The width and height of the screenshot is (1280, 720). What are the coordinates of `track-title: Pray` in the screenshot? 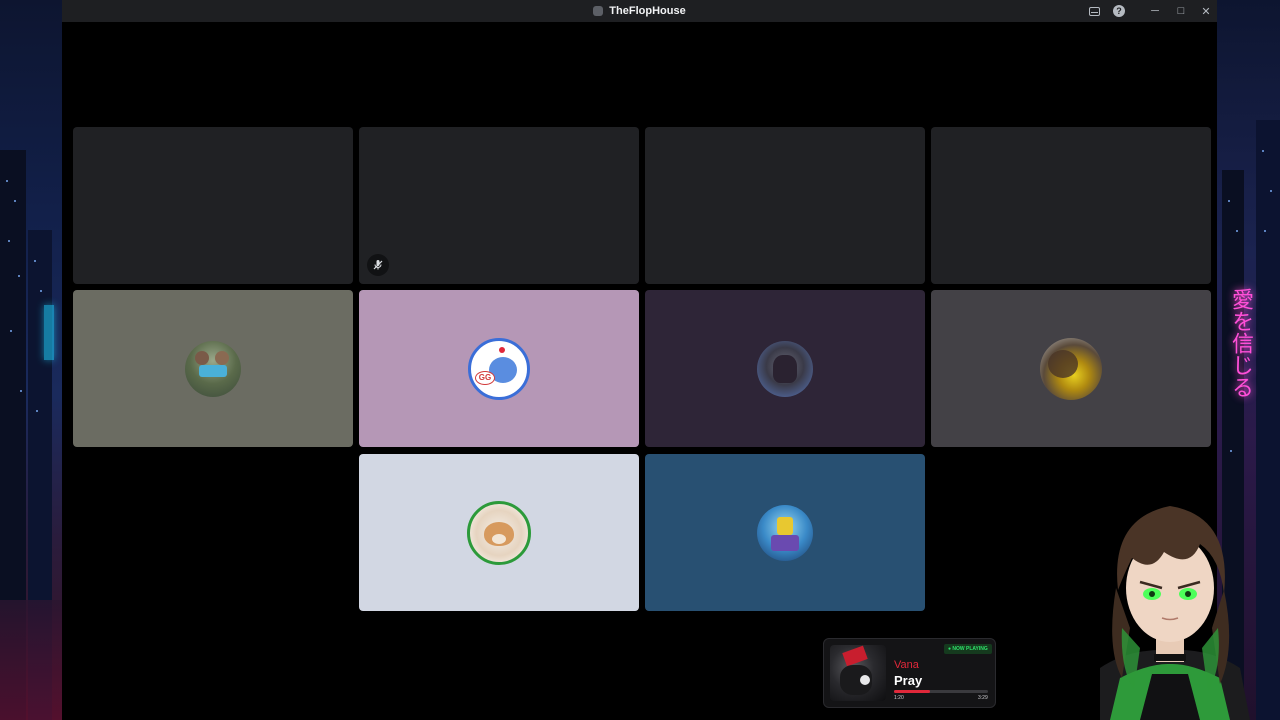 It's located at (908, 680).